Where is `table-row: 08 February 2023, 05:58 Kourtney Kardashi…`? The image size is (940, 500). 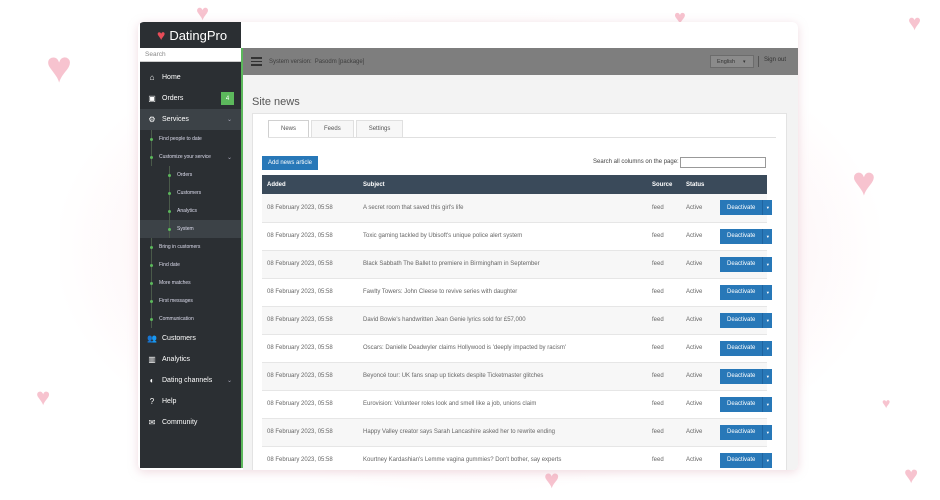 table-row: 08 February 2023, 05:58 Kourtney Kardashi… is located at coordinates (517, 458).